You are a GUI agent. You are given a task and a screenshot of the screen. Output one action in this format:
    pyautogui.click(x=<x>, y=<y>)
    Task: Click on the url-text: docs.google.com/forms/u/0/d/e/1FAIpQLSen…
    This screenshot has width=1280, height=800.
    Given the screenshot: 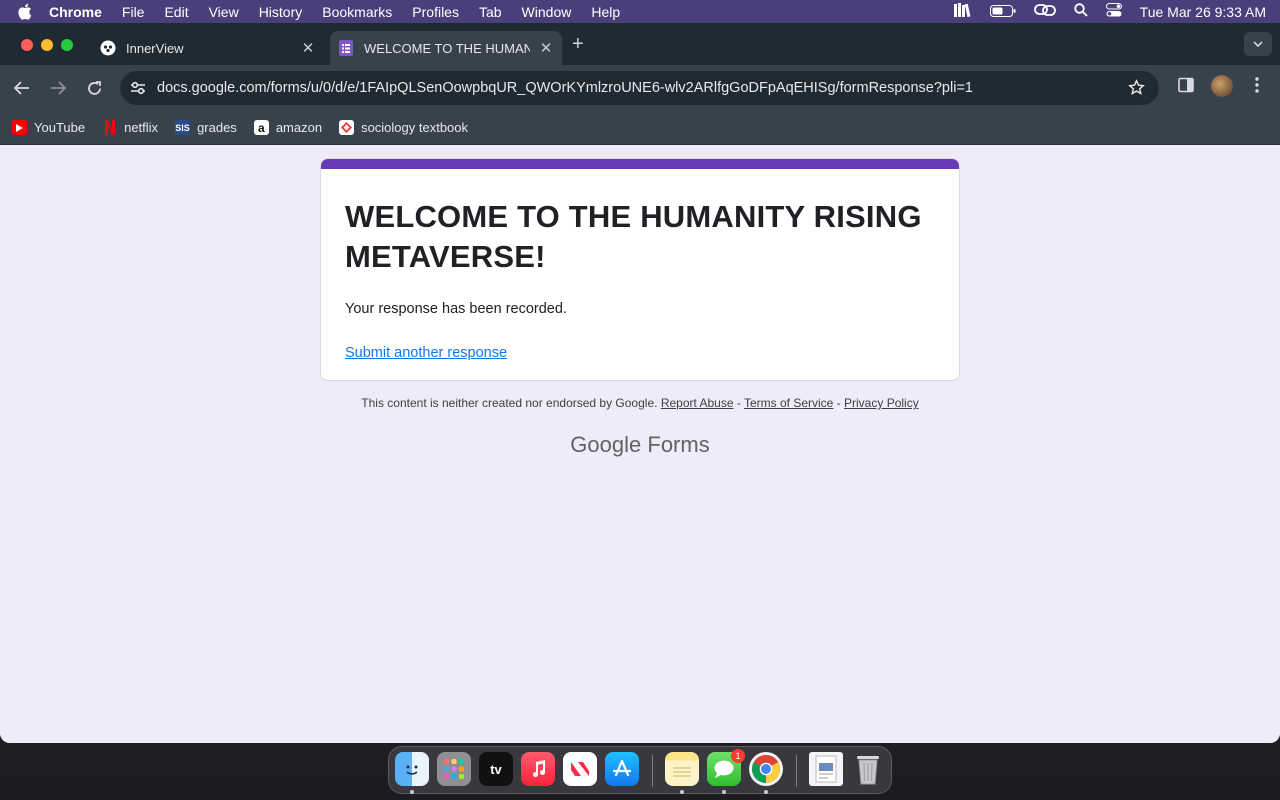 What is the action you would take?
    pyautogui.click(x=637, y=88)
    